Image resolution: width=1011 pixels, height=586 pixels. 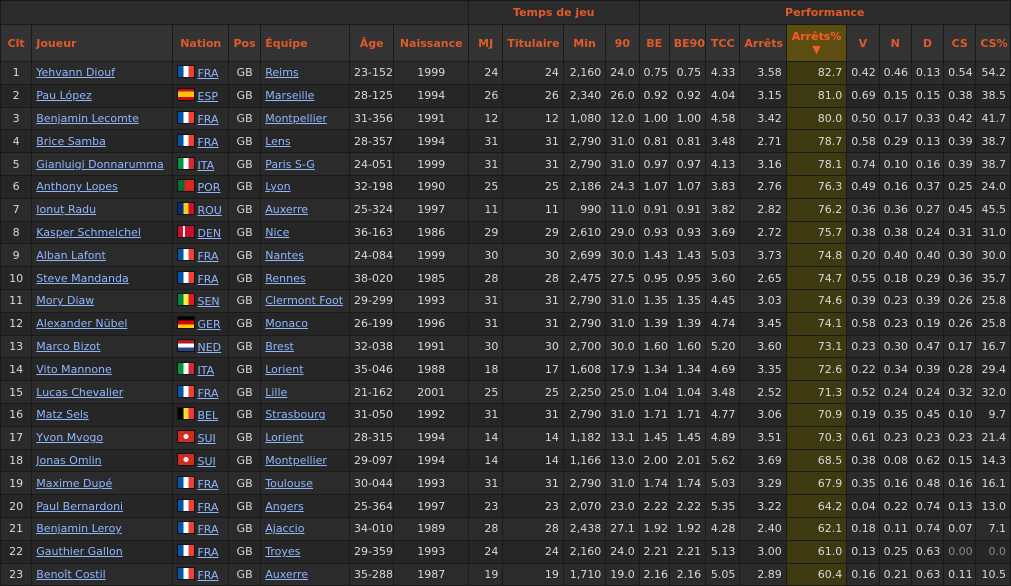 What do you see at coordinates (71, 255) in the screenshot?
I see `player-link: Alban Lafont` at bounding box center [71, 255].